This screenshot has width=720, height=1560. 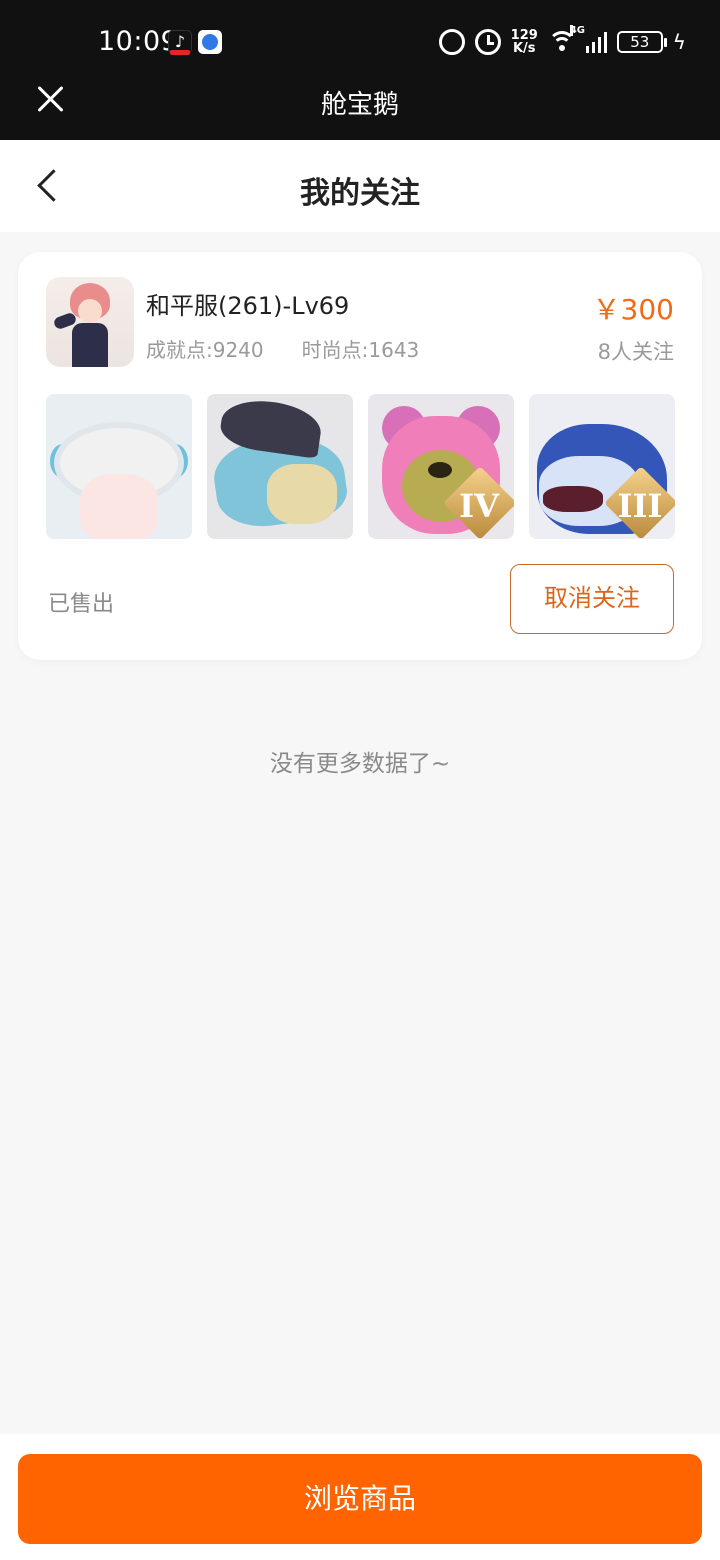 I want to click on thumbnail-image: IV, so click(x=441, y=466).